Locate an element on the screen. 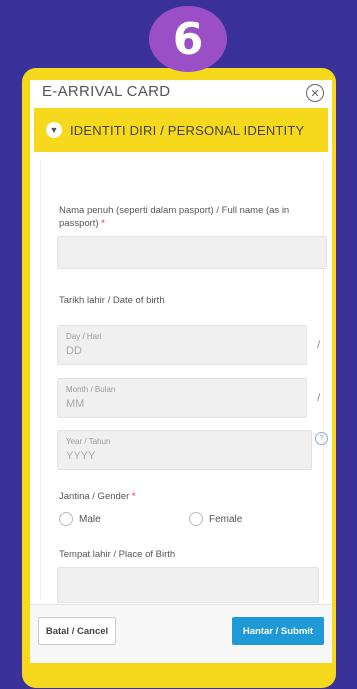 The image size is (357, 689). section-title: IDENTITI DIRI / PERSONAL IDENTITY is located at coordinates (187, 130).